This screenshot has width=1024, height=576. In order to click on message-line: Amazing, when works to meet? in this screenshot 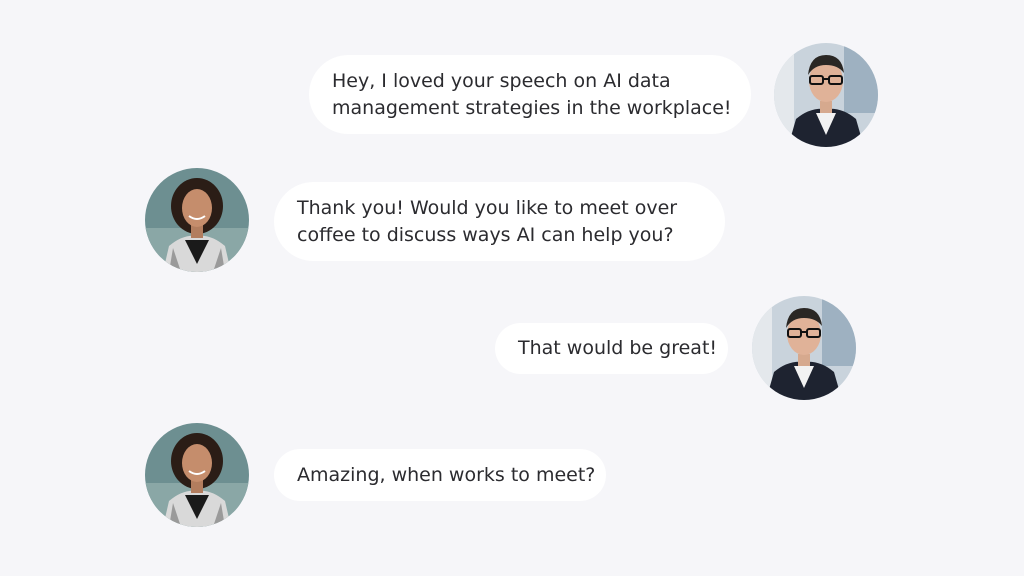, I will do `click(446, 474)`.